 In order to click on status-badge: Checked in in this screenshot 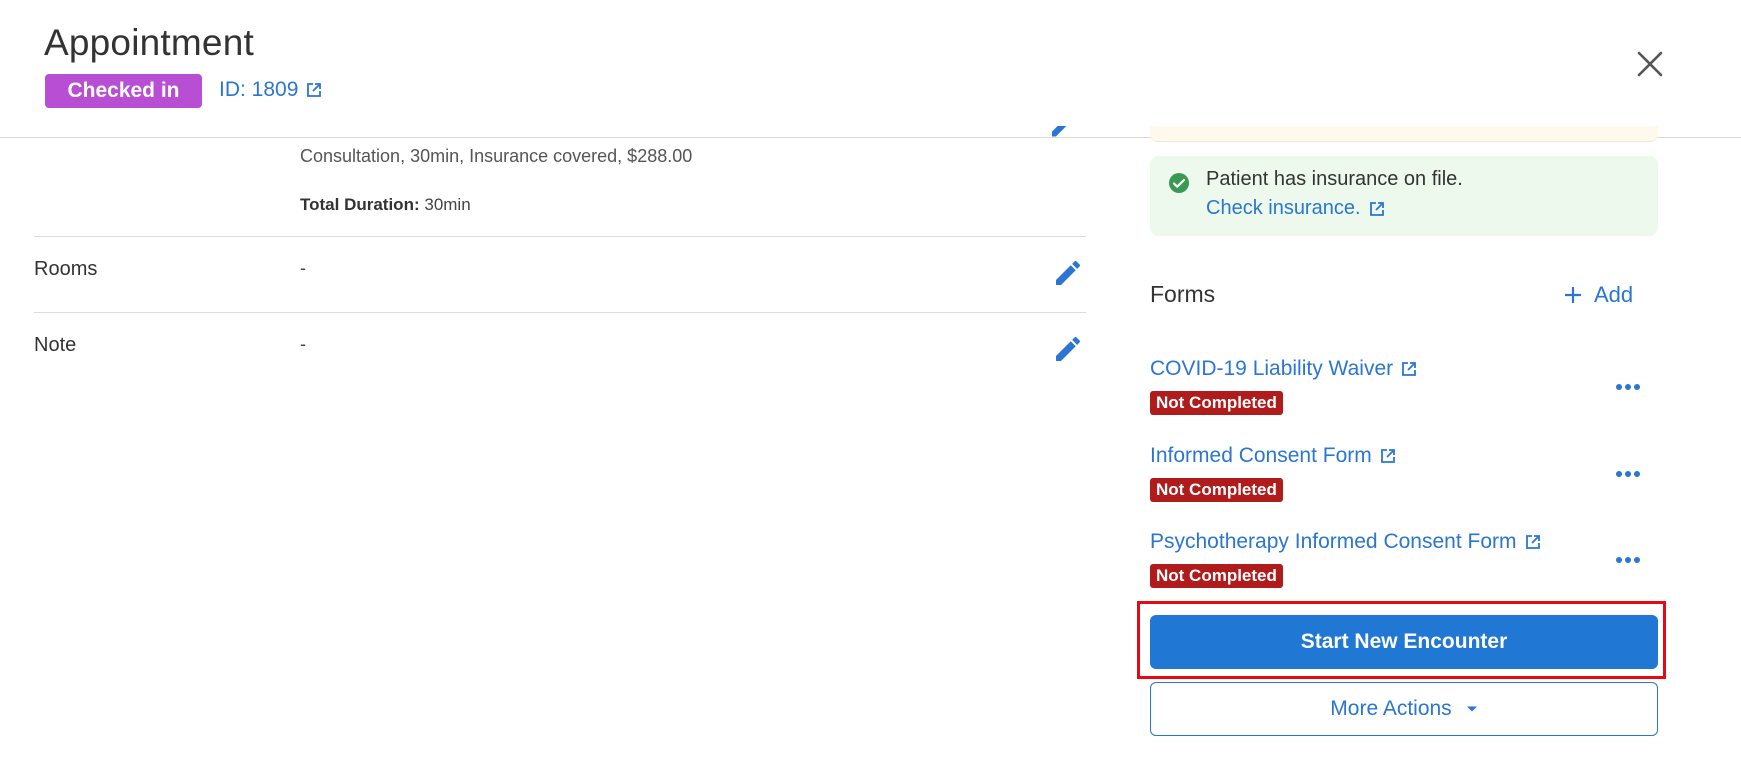, I will do `click(123, 91)`.